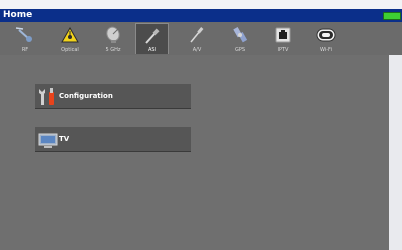  Describe the element at coordinates (113, 34) in the screenshot. I see `satellite-dish-icon` at that location.